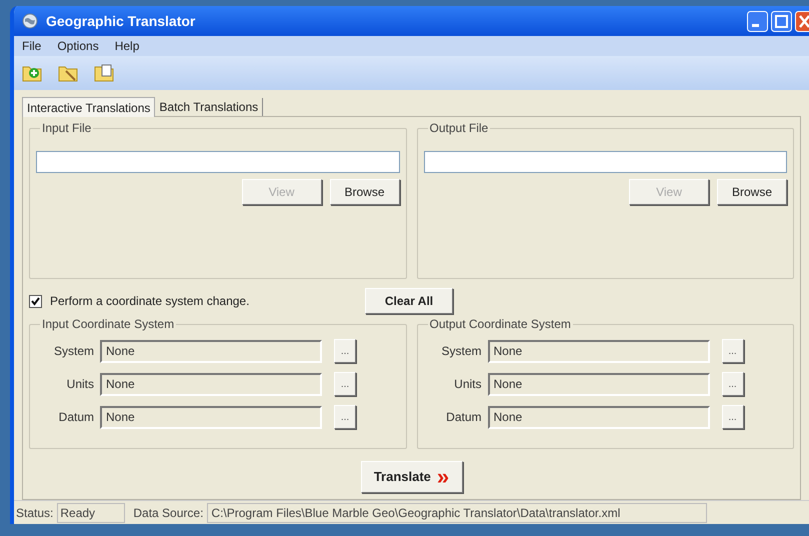 The image size is (809, 536). What do you see at coordinates (802, 21) in the screenshot?
I see `close-icon` at bounding box center [802, 21].